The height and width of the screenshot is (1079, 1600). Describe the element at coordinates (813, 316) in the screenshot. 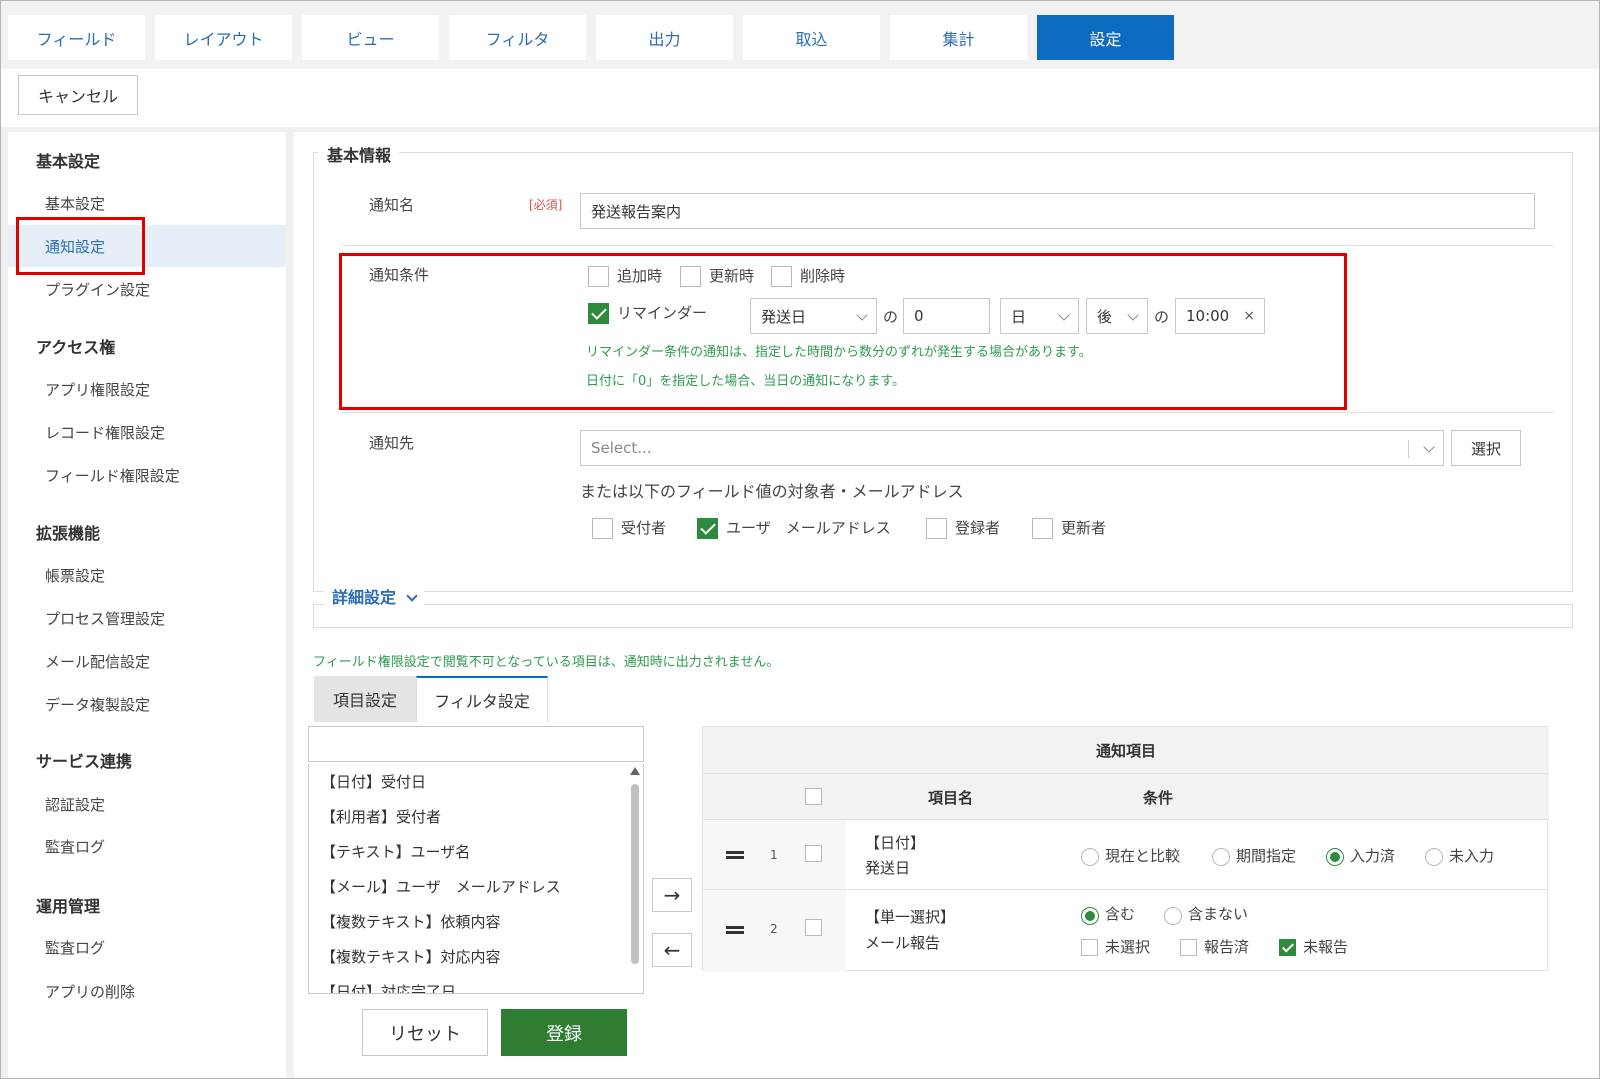

I see `reminder-field-select: 発送日` at that location.